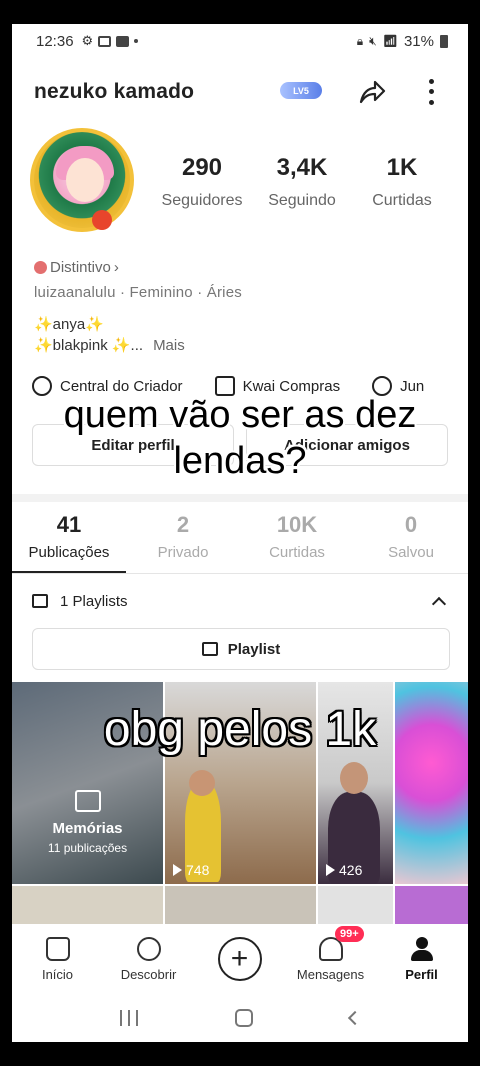 The height and width of the screenshot is (1066, 480). I want to click on add-friends-button: Adicionar amigos, so click(347, 445).